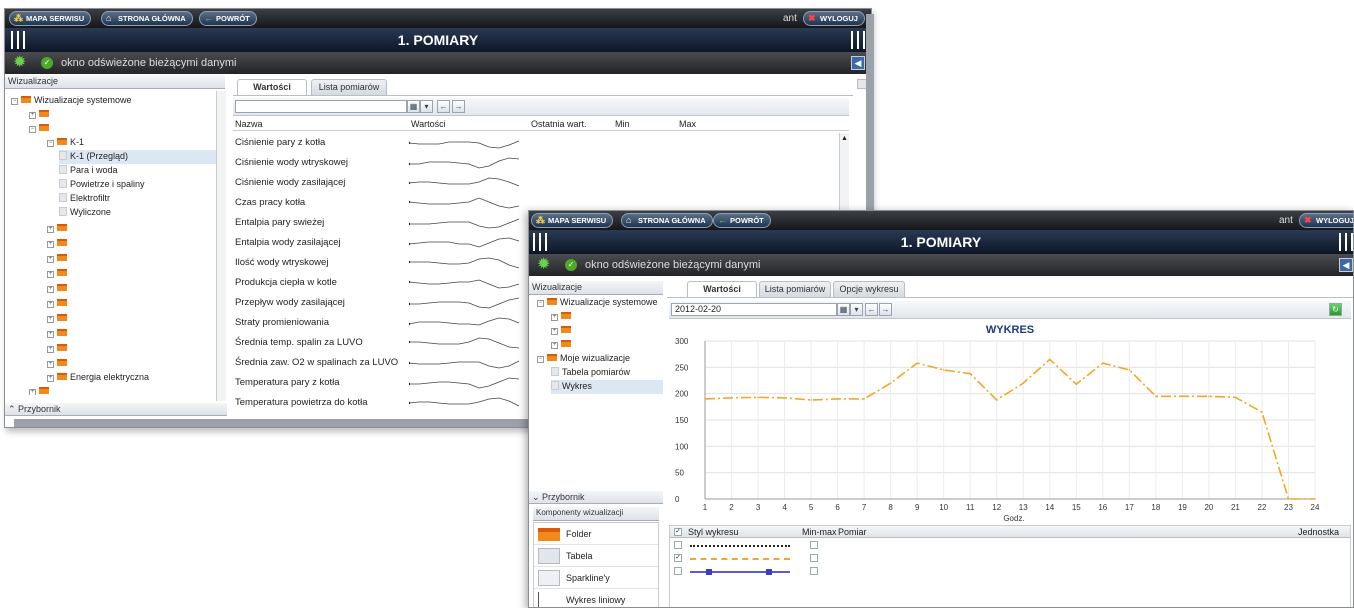  I want to click on refresh-icon: ↻, so click(1335, 309).